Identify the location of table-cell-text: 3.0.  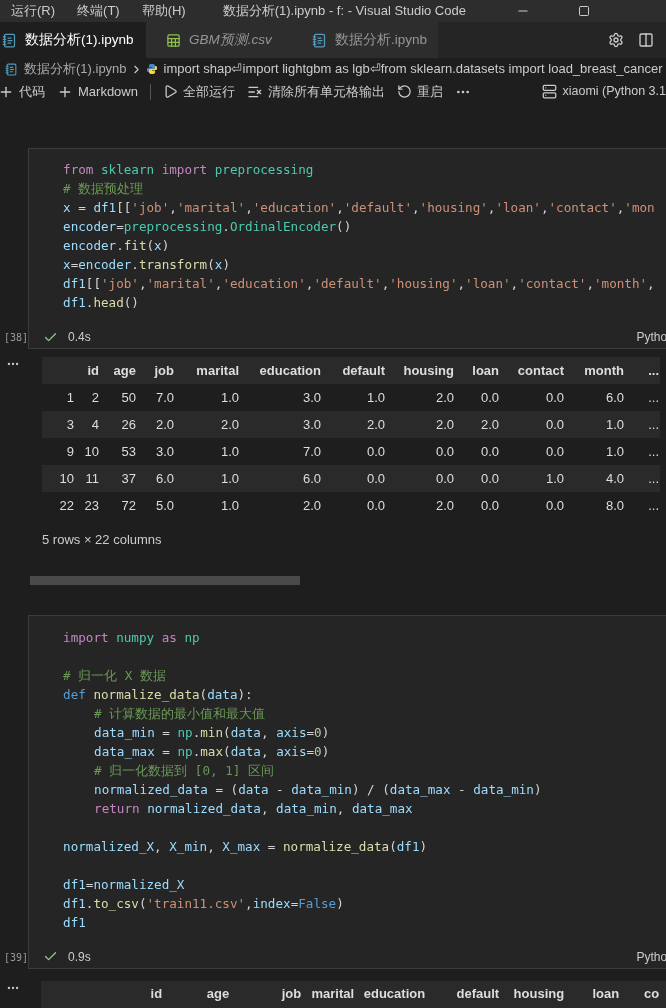
(311, 397).